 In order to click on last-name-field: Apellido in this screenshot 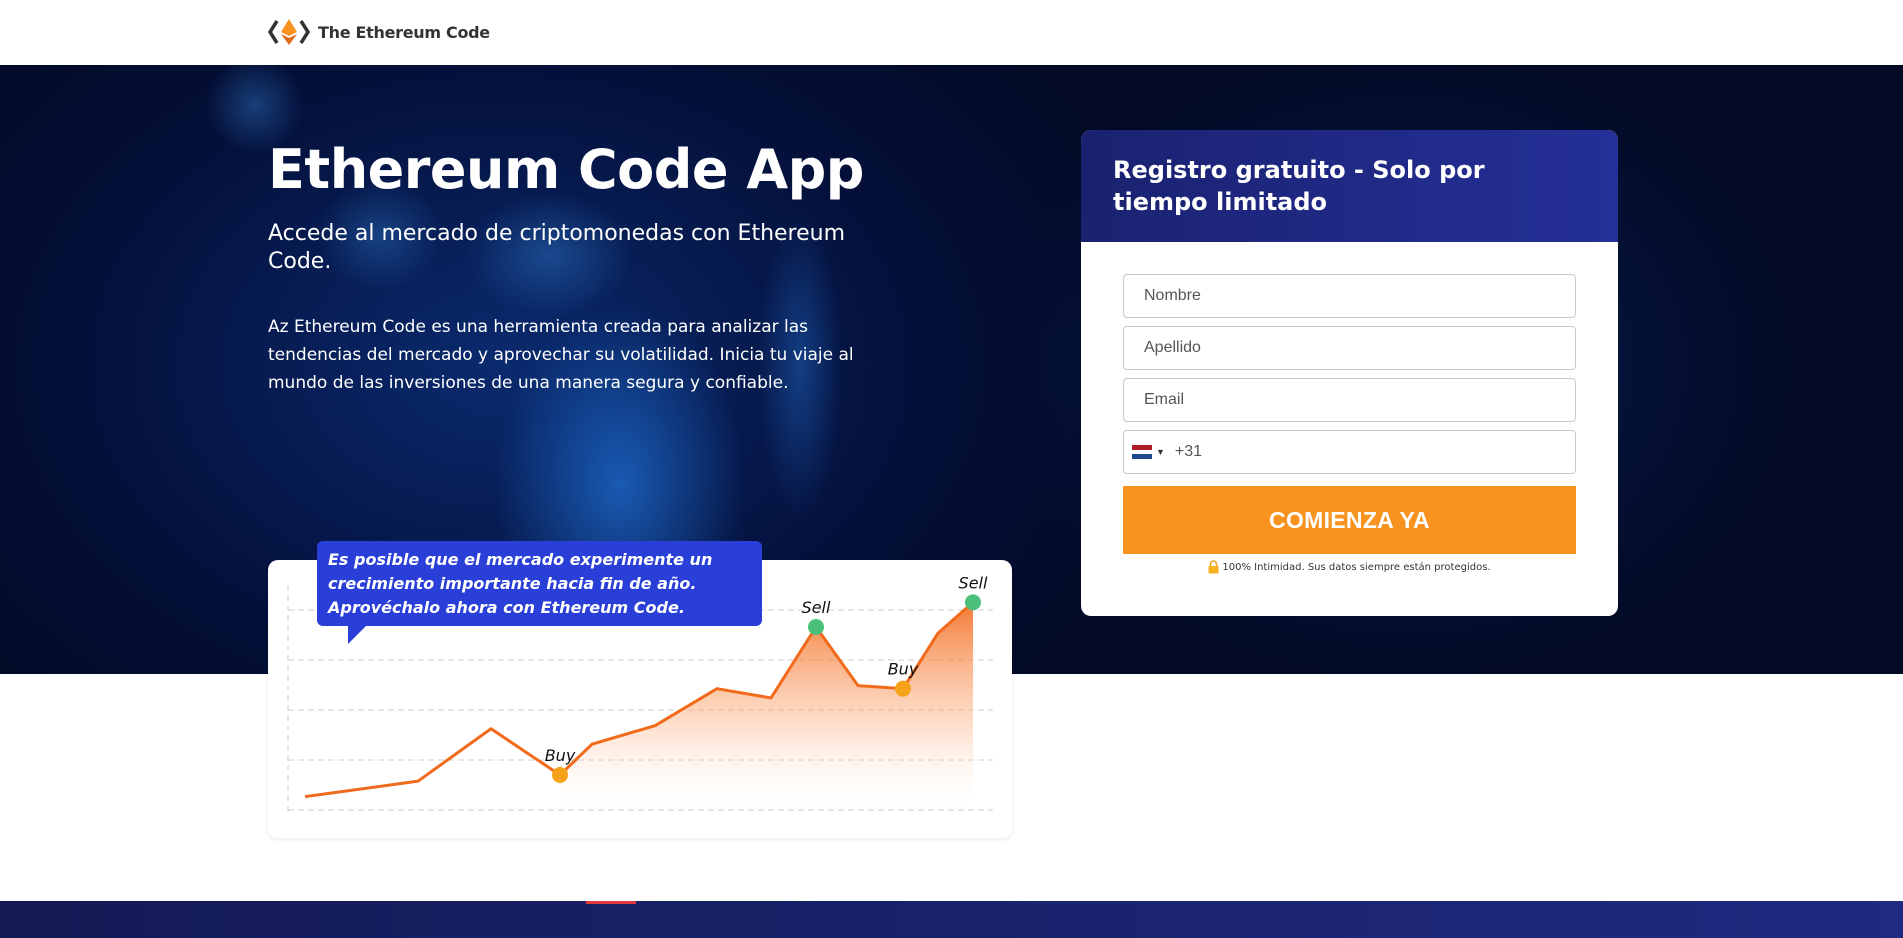, I will do `click(1349, 348)`.